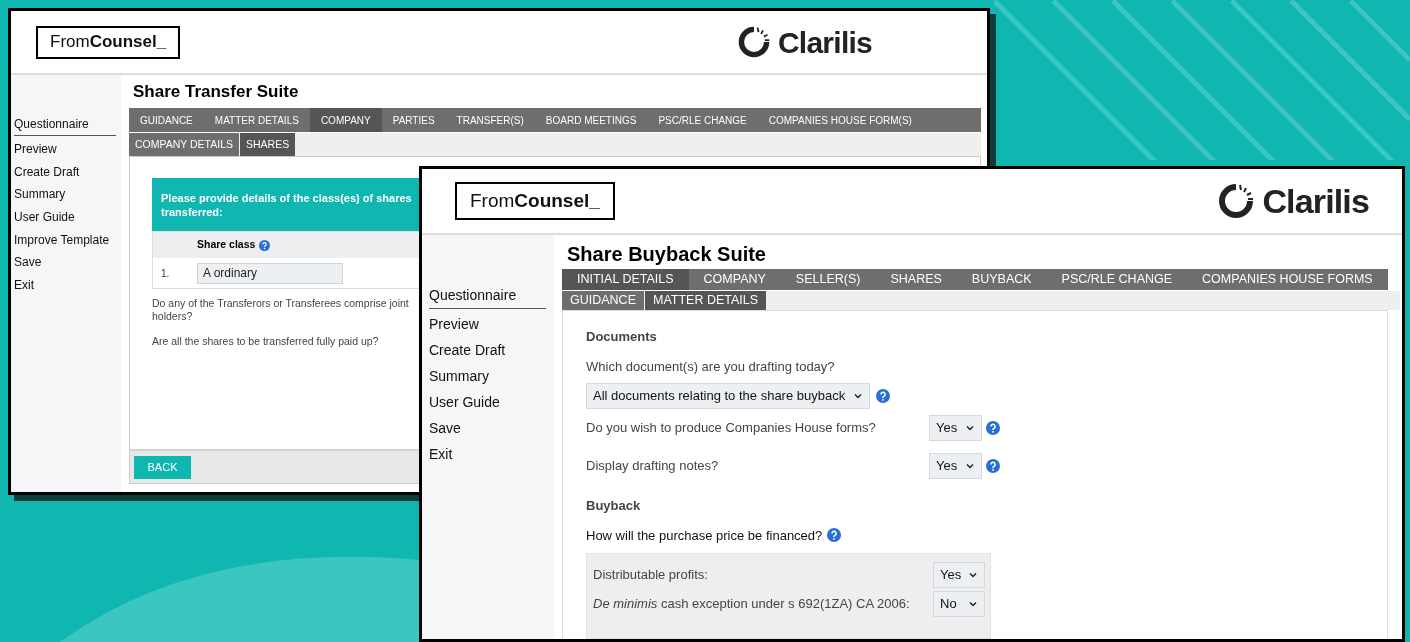  I want to click on section-heading: Documents, so click(622, 337).